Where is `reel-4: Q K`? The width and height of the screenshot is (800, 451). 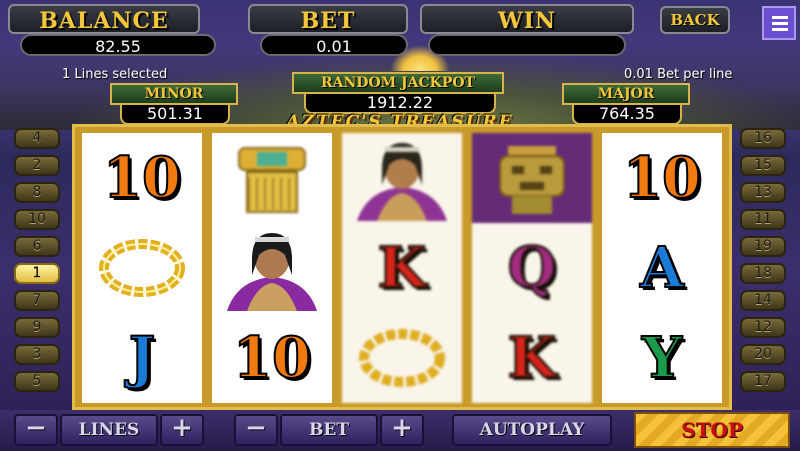
reel-4: Q K is located at coordinates (532, 268).